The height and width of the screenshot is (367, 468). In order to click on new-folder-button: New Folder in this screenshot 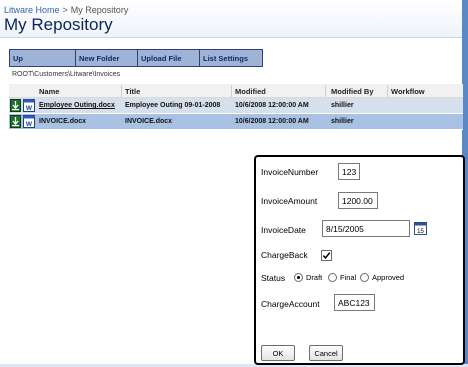, I will do `click(106, 58)`.